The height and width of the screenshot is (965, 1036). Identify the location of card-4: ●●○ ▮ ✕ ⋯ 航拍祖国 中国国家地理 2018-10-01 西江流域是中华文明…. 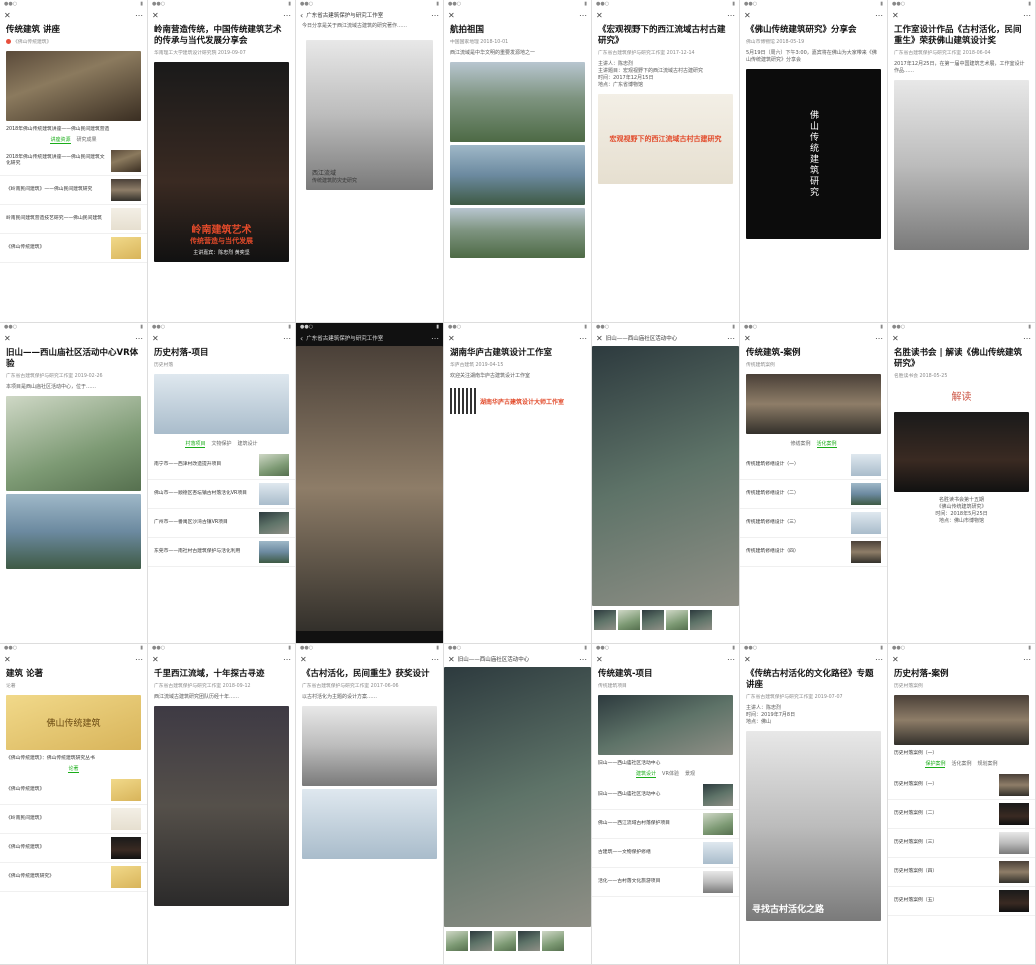
(518, 161).